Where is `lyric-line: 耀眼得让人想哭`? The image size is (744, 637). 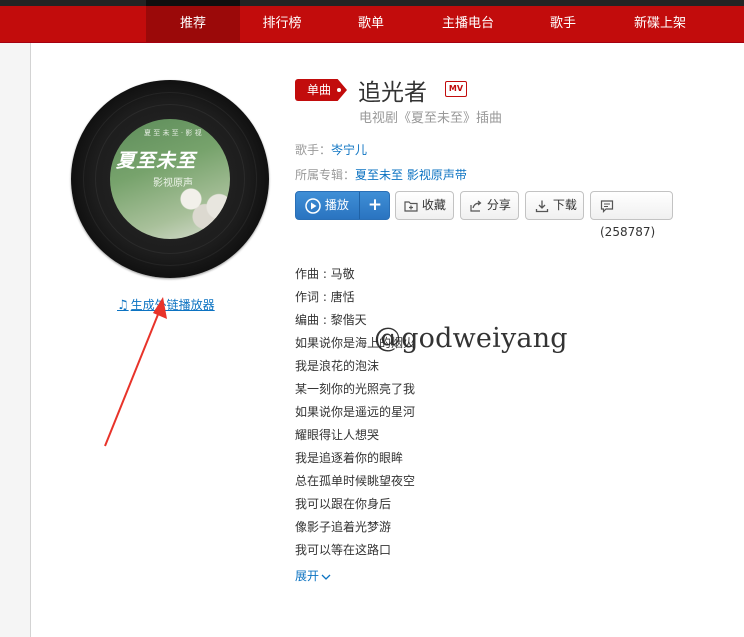
lyric-line: 耀眼得让人想哭 is located at coordinates (337, 435).